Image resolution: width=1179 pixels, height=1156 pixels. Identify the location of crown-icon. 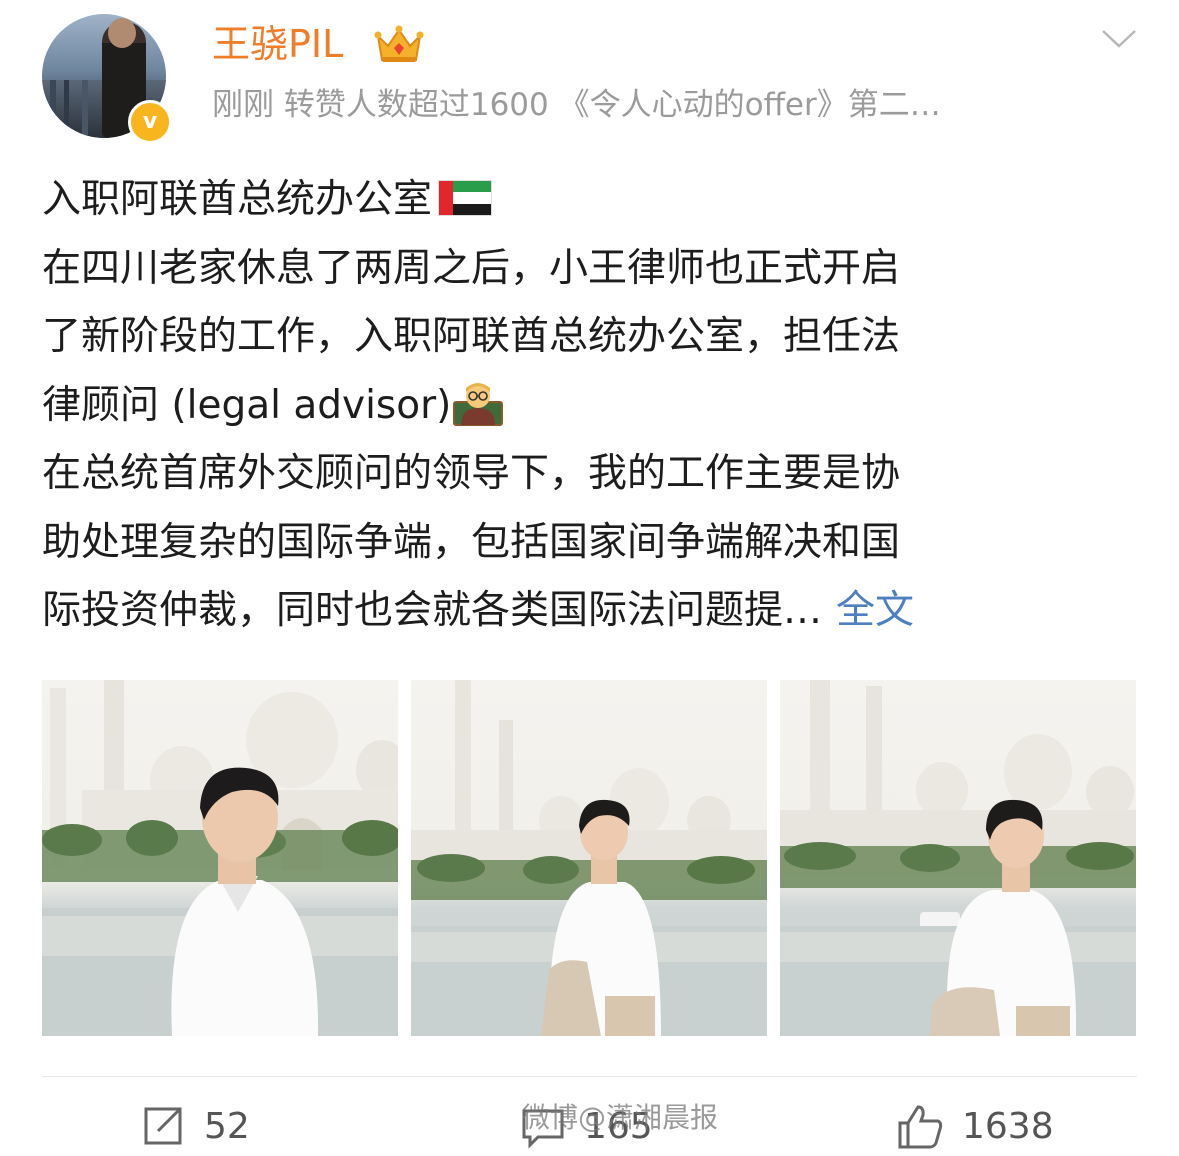
(399, 43).